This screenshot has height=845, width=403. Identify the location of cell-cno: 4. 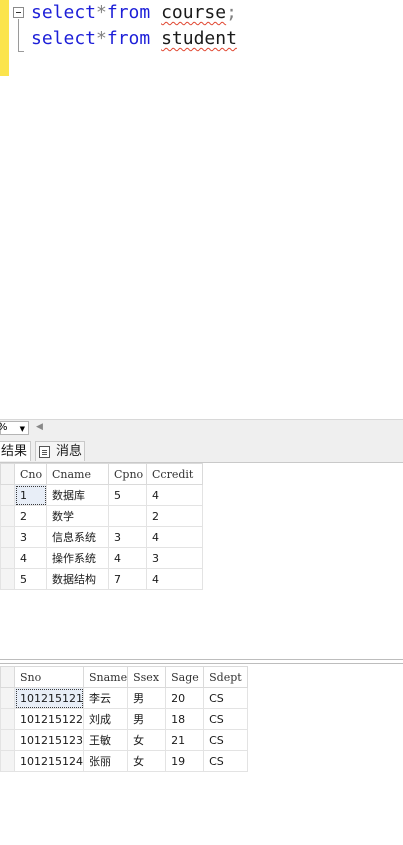
(30, 558).